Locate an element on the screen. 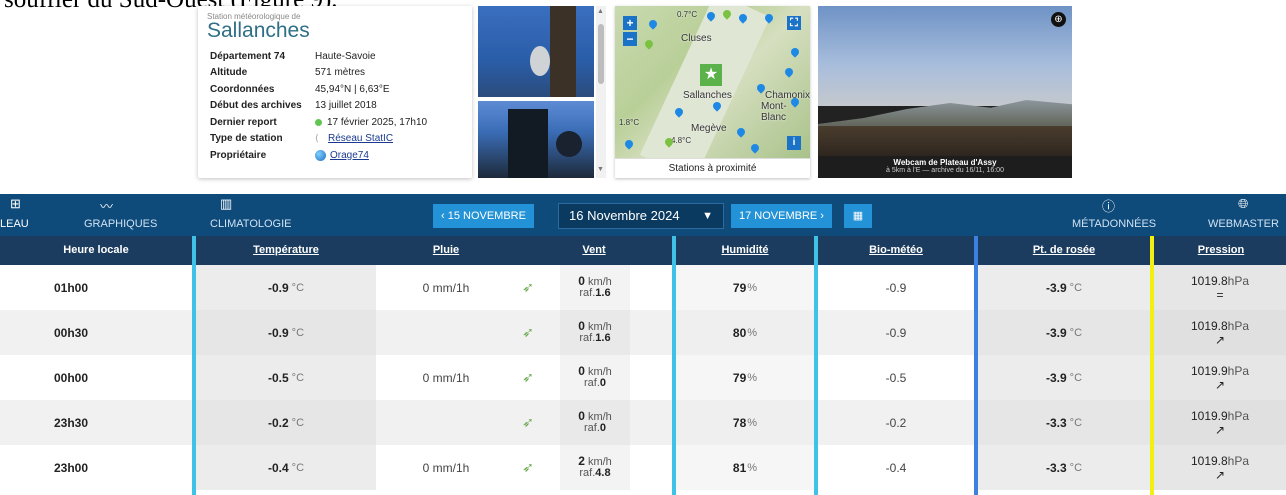  pressure-column-bar is located at coordinates (1152, 365).